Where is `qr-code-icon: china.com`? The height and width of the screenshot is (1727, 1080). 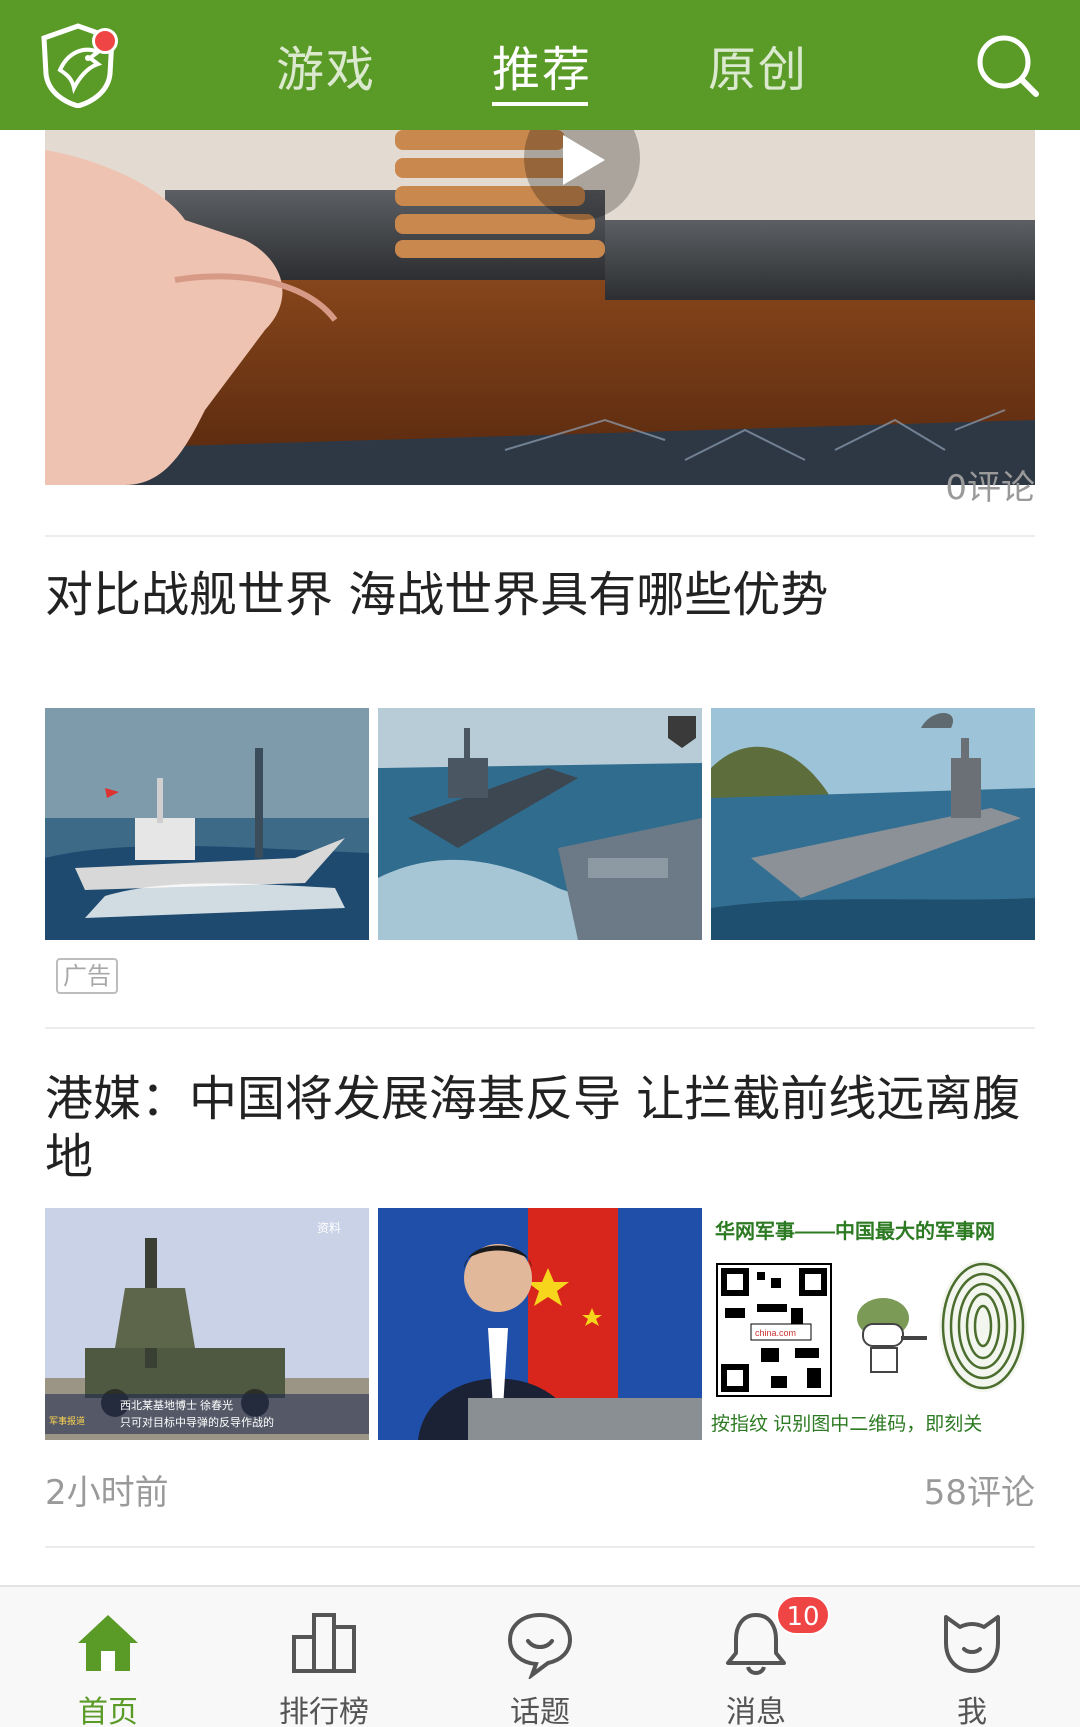
qr-code-icon: china.com is located at coordinates (774, 1330).